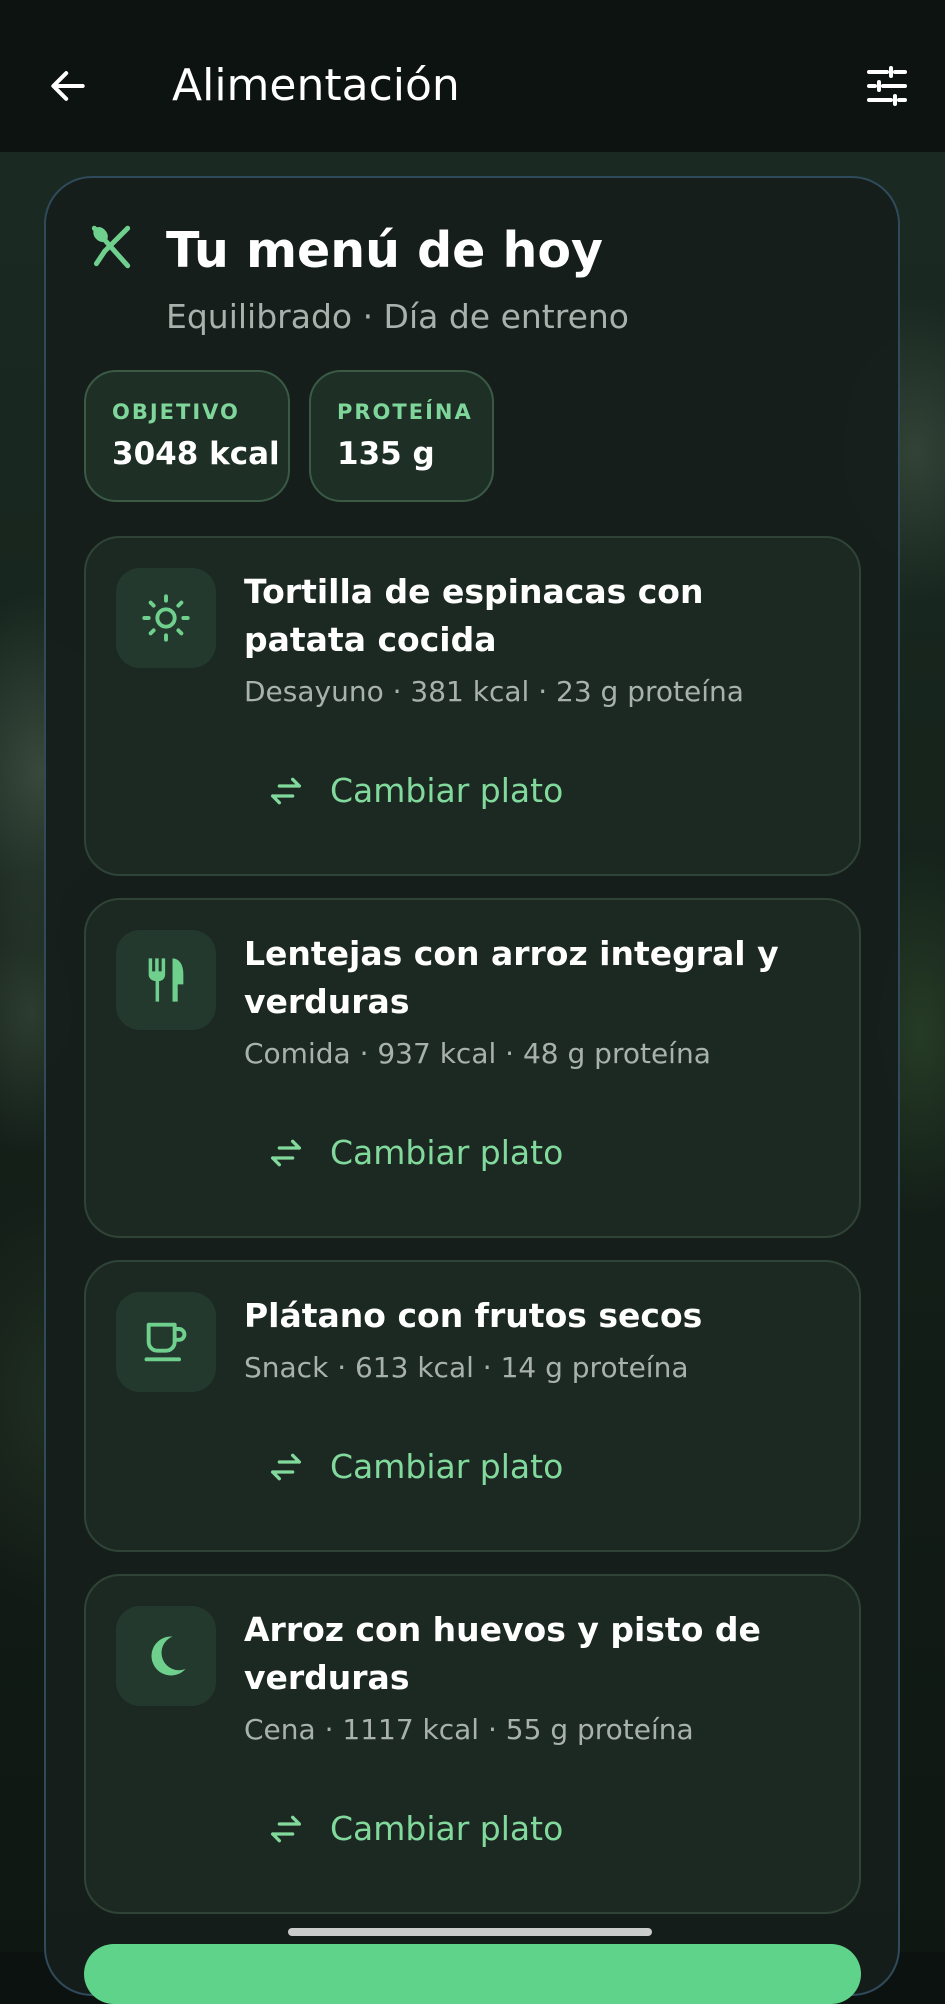  I want to click on menu-subtitle: Equilibrado · Día de entreno, so click(397, 316).